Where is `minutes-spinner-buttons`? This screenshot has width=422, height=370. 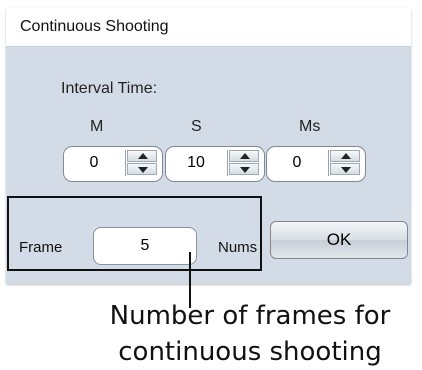 minutes-spinner-buttons is located at coordinates (141, 163).